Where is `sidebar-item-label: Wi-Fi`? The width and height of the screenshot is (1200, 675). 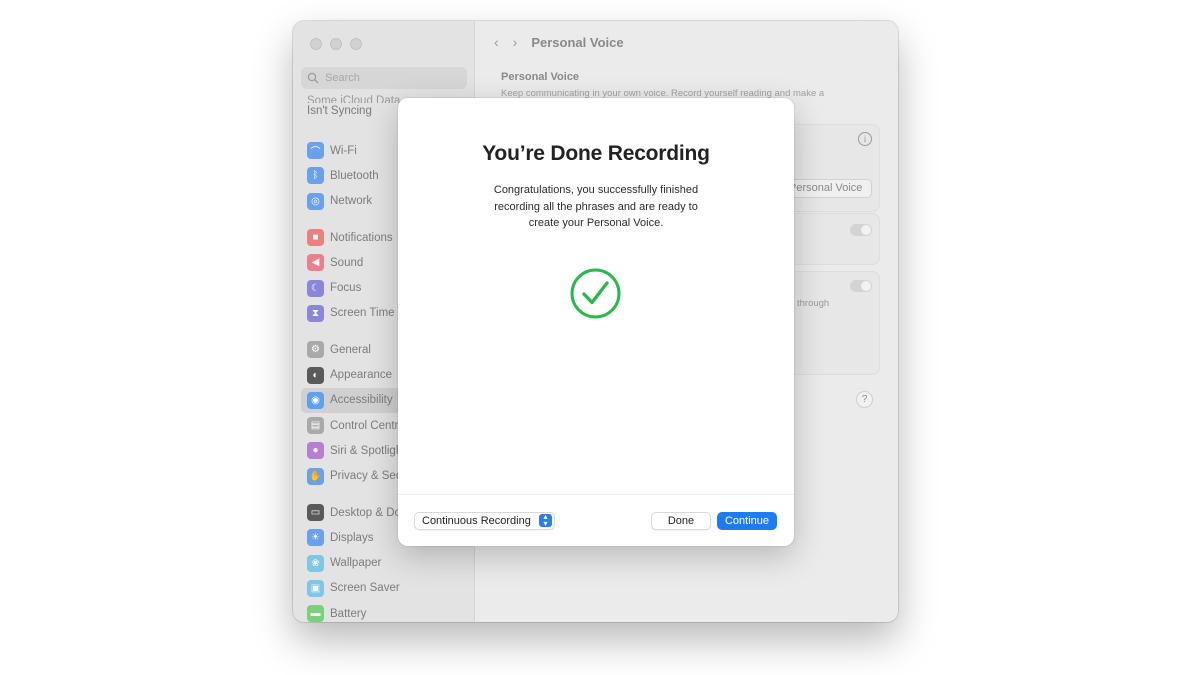 sidebar-item-label: Wi-Fi is located at coordinates (343, 150).